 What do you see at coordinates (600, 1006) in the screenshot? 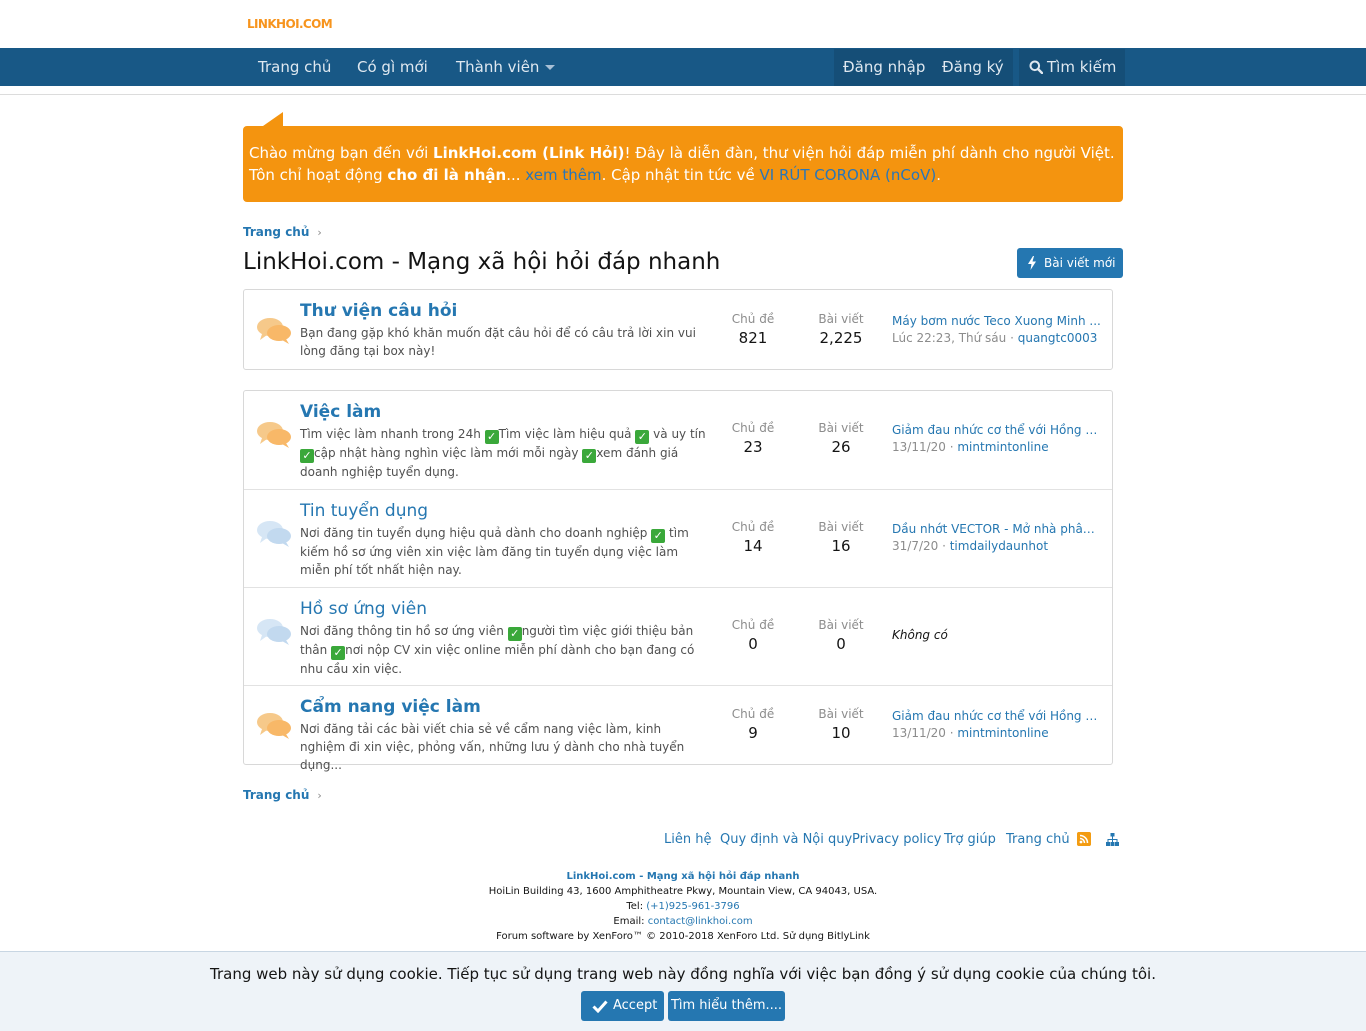
I see `checkmark-icon` at bounding box center [600, 1006].